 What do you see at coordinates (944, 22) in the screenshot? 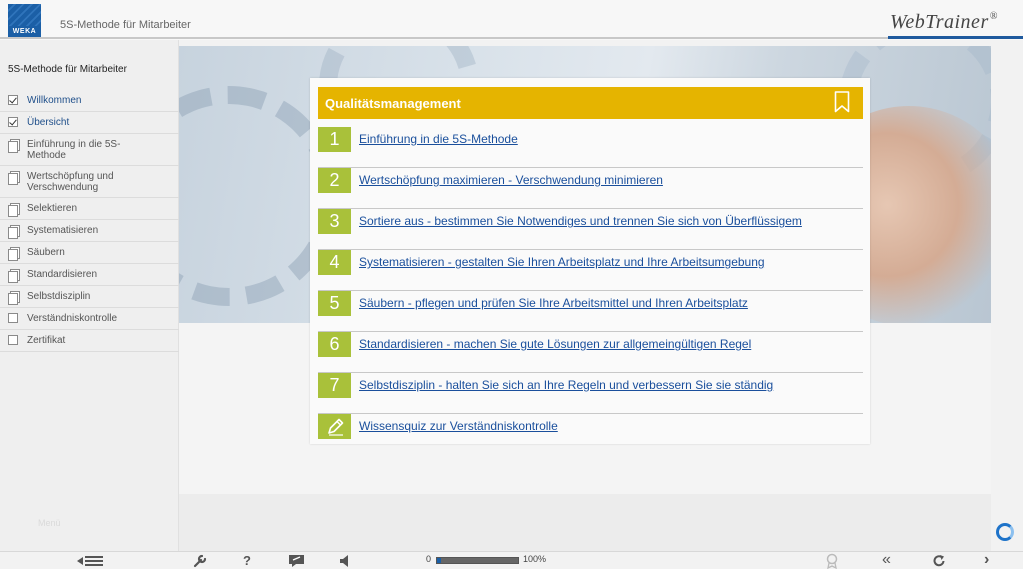
I see `webtrainer-logo: WebTrainer®` at bounding box center [944, 22].